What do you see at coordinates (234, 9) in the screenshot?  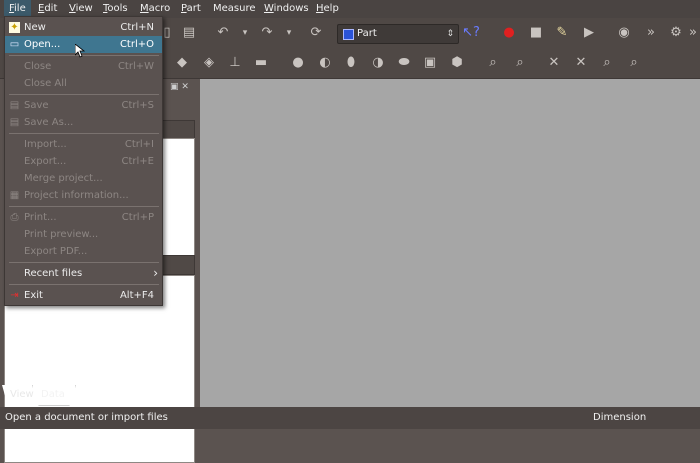 I see `menu-measure: Measure` at bounding box center [234, 9].